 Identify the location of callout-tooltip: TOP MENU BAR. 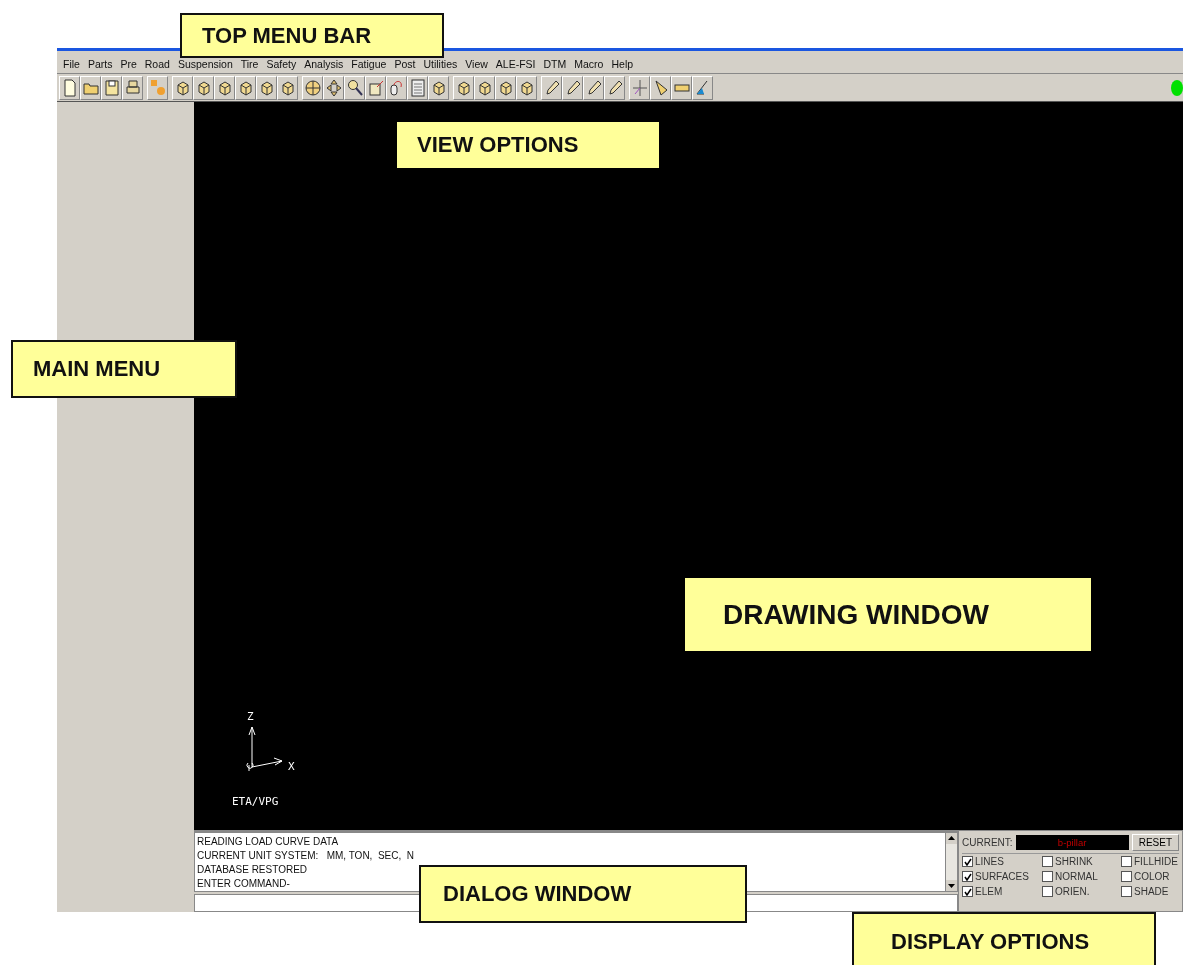
(312, 35).